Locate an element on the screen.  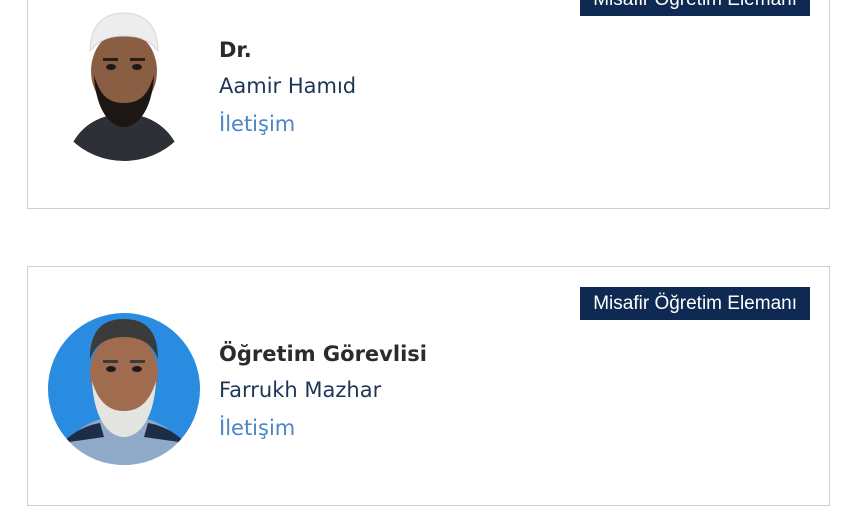
staff-name: Aamir Hamıd is located at coordinates (288, 86).